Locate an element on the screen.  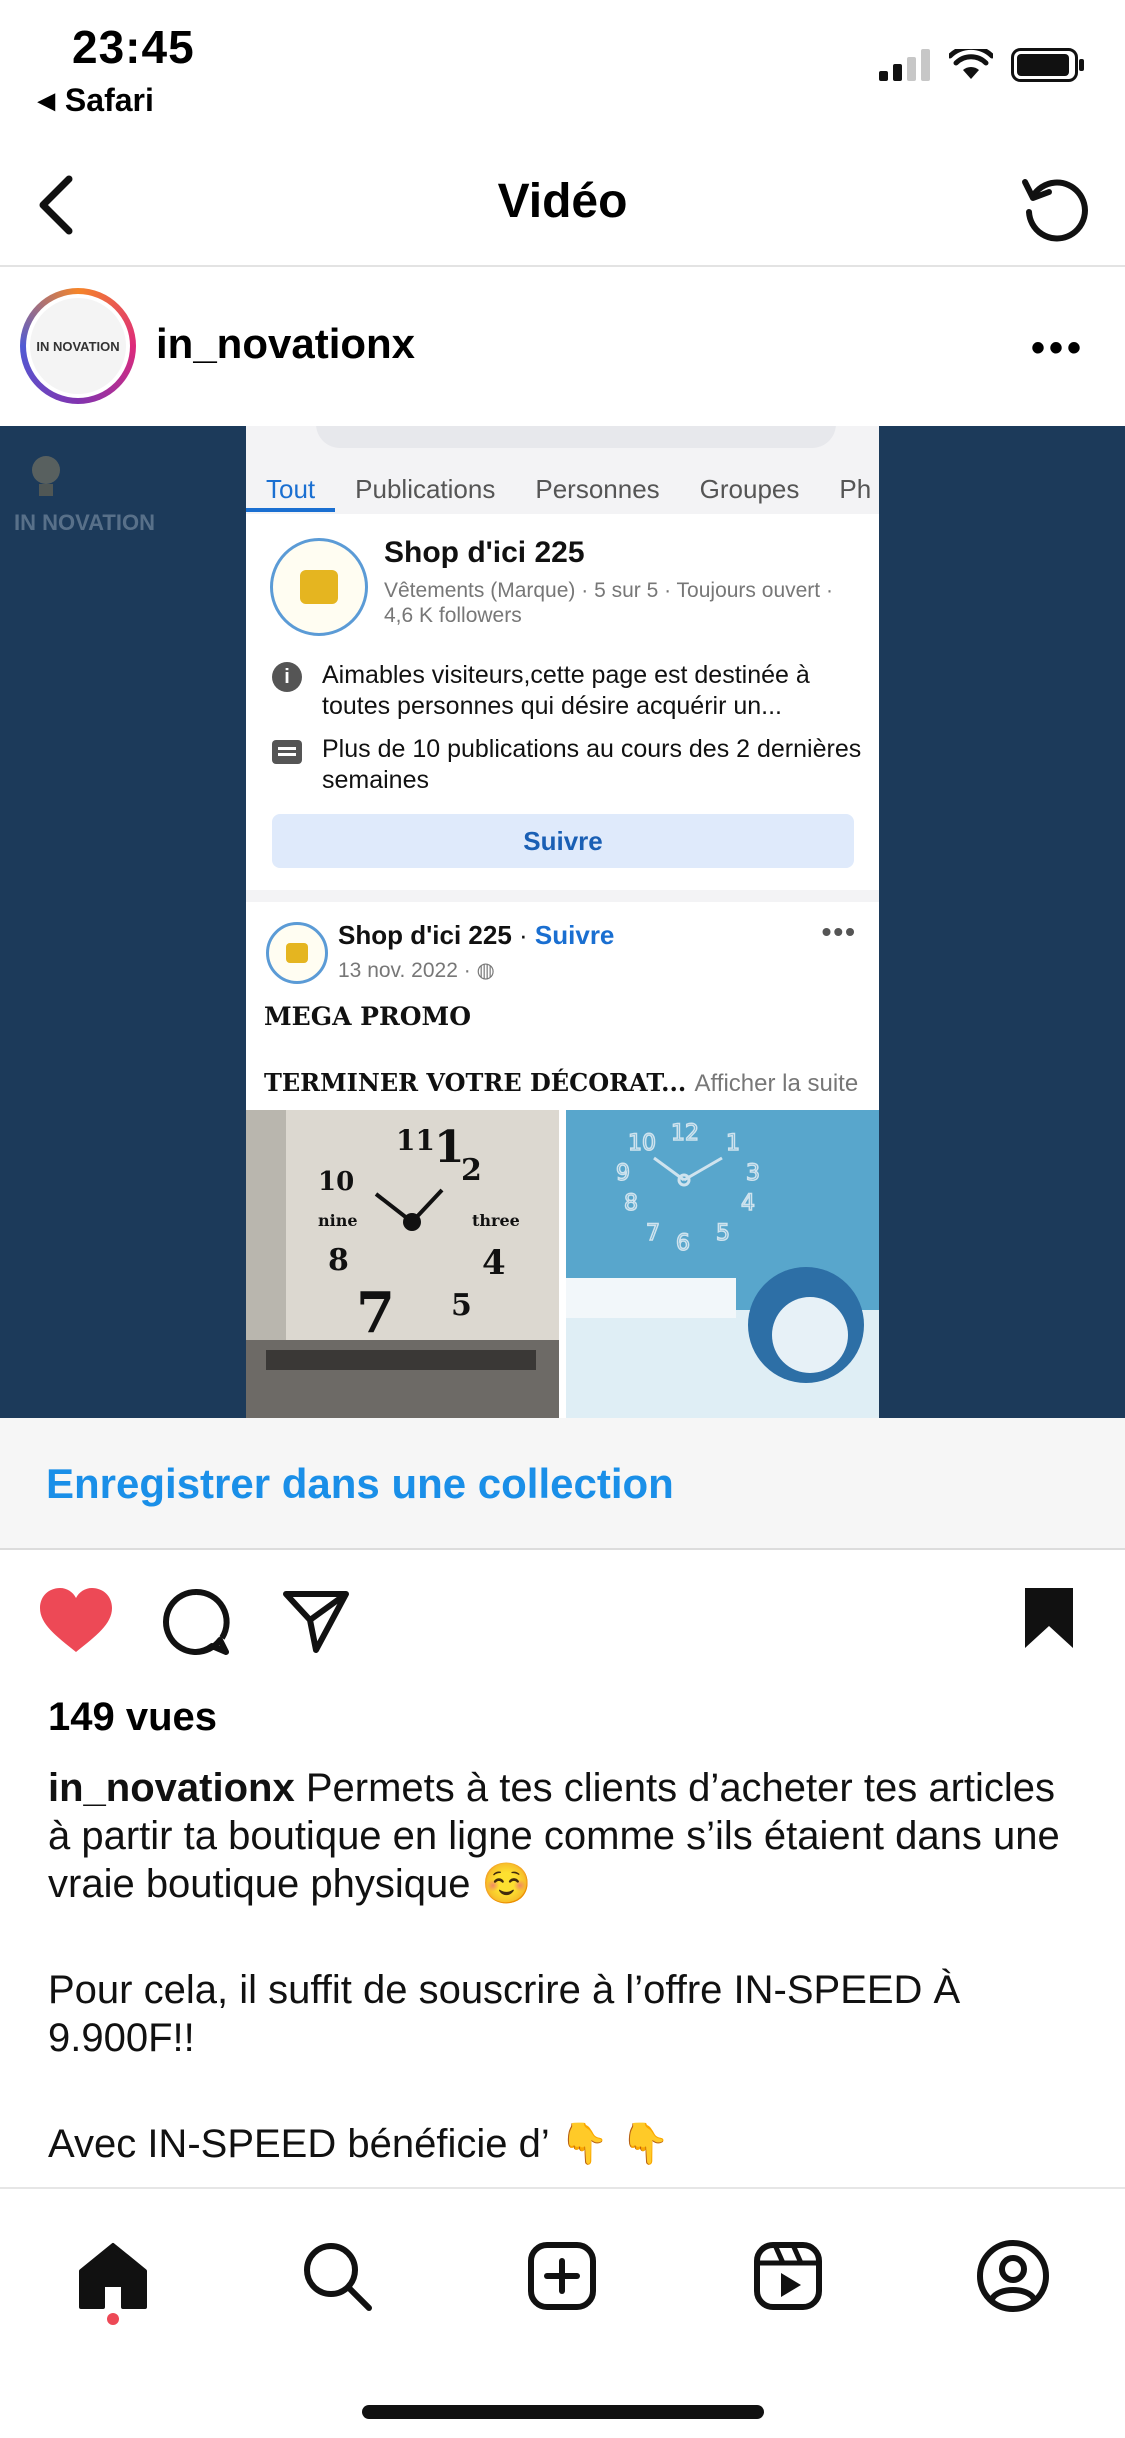
comment-button is located at coordinates (196, 1624).